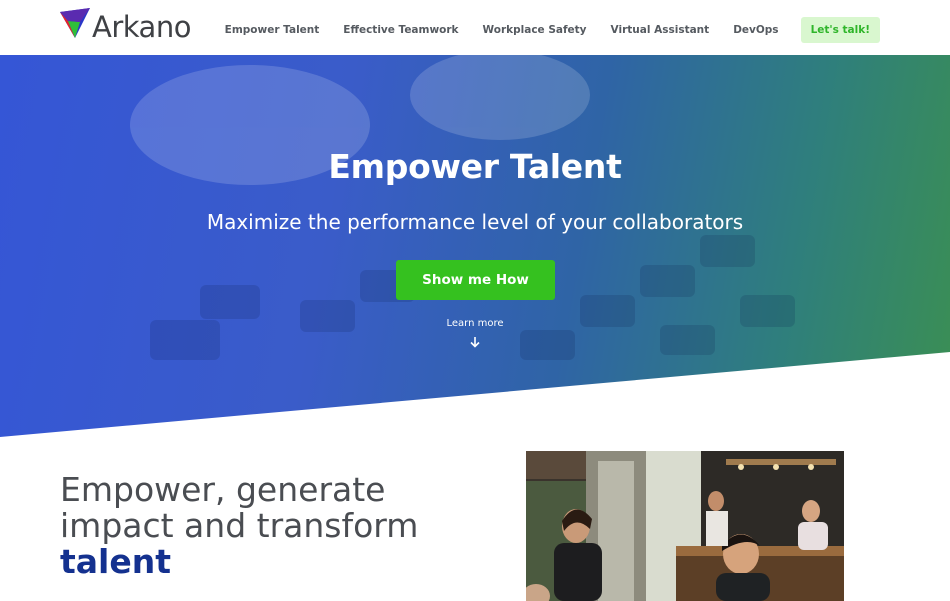  I want to click on hero-title: Empower Talent, so click(475, 166).